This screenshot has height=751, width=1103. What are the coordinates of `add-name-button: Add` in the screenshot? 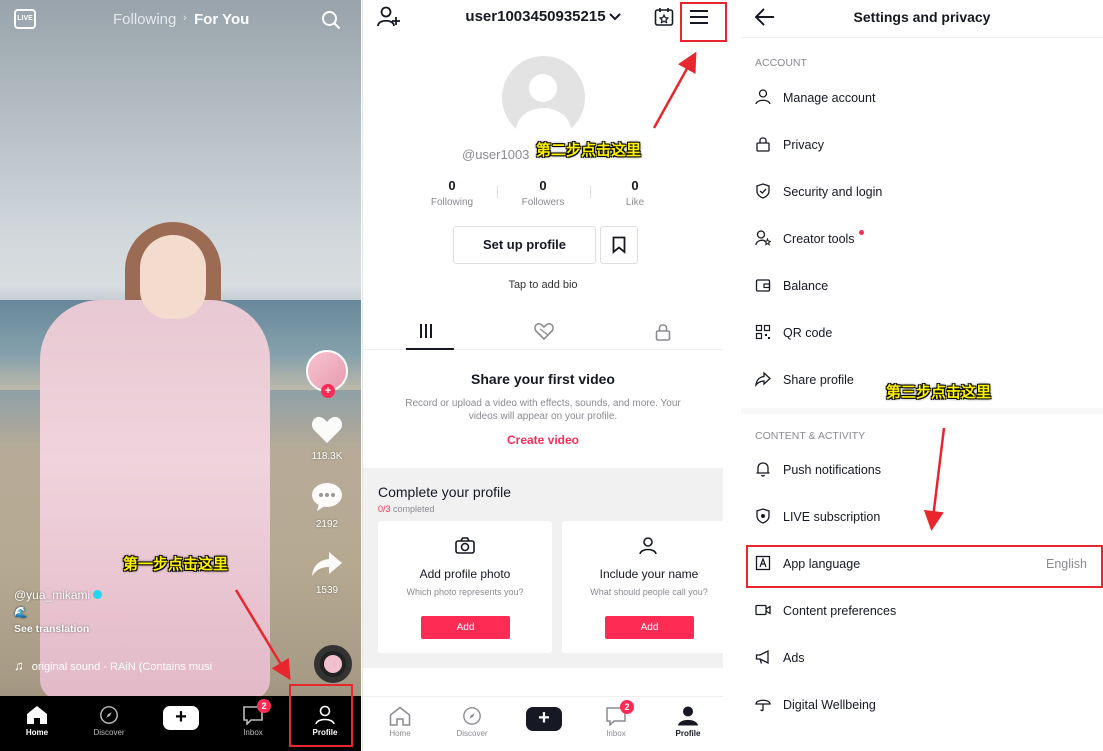 It's located at (649, 627).